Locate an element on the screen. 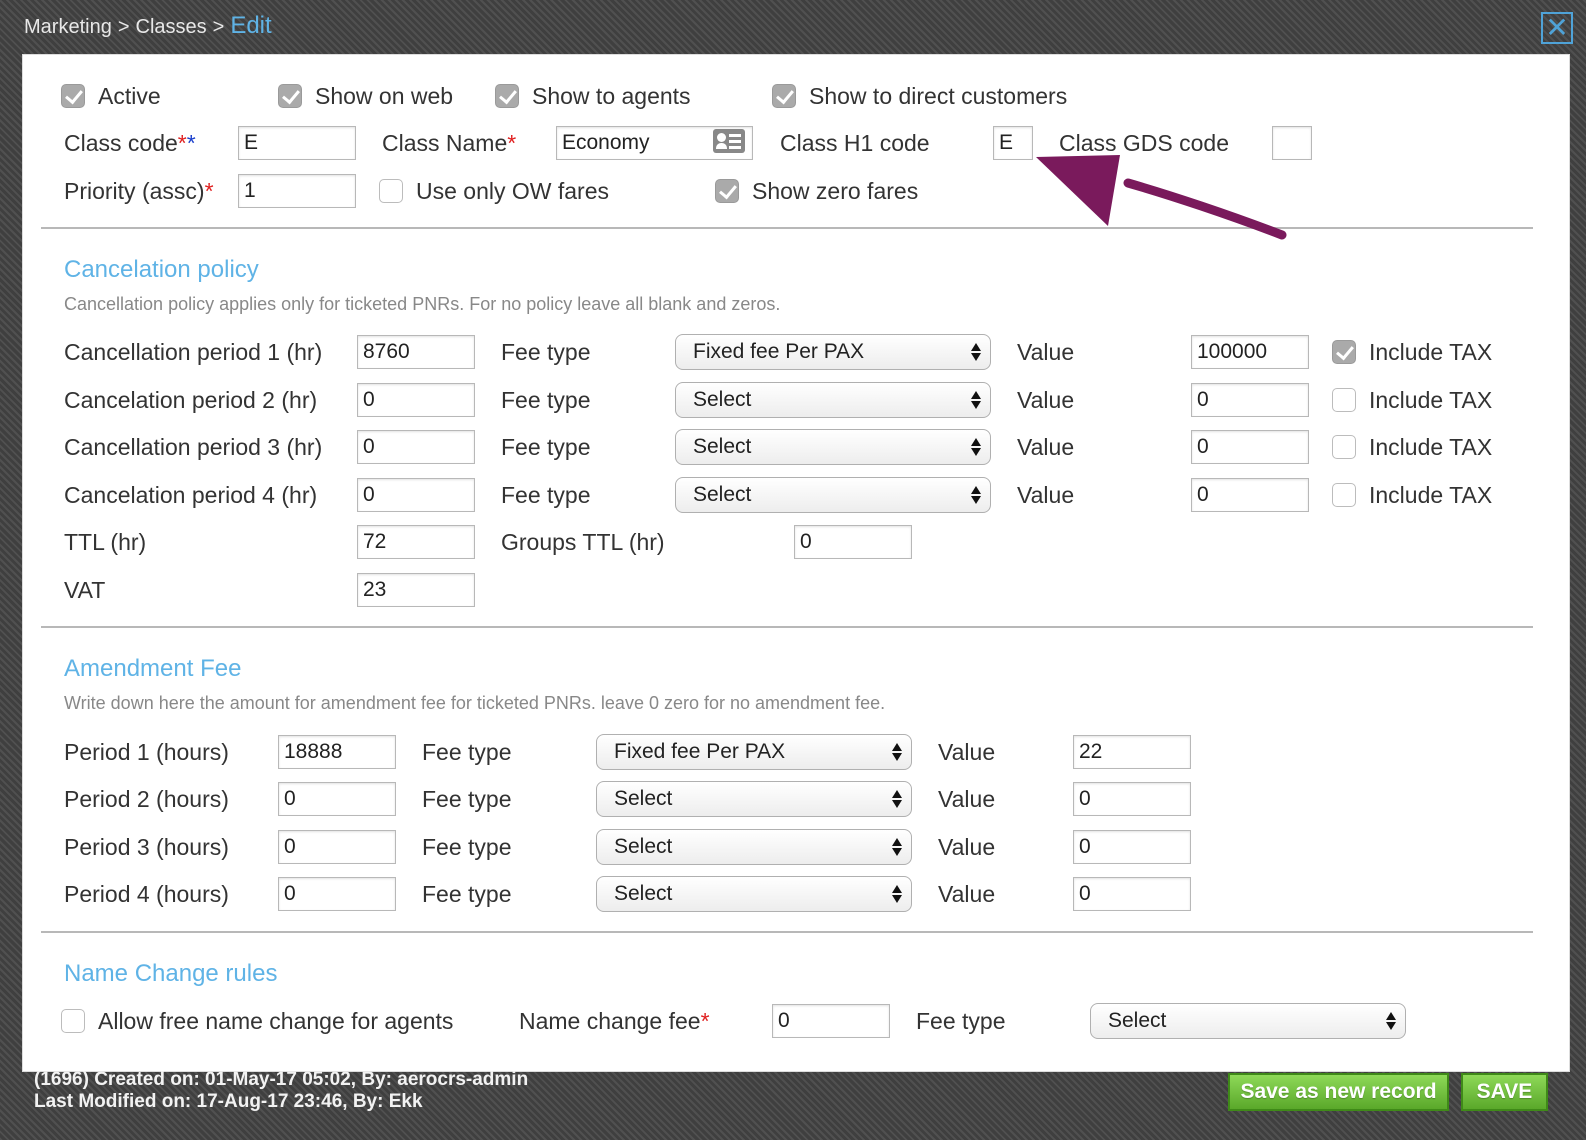 This screenshot has height=1140, width=1586. class-code-label-text: Class code is located at coordinates (121, 143).